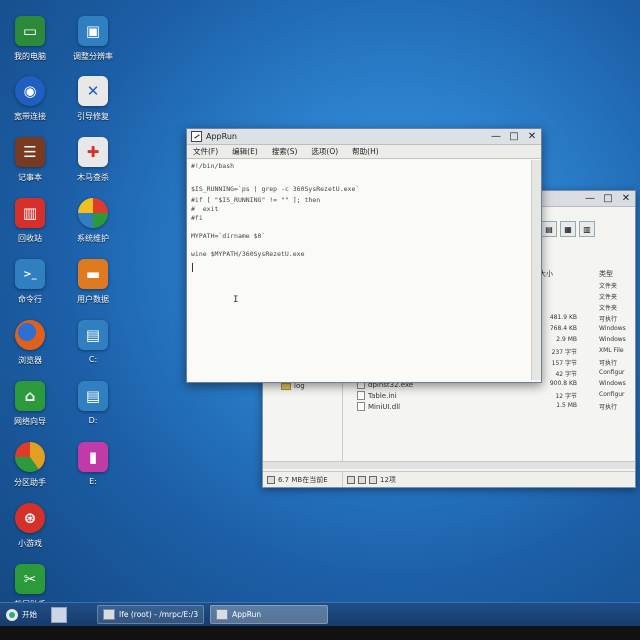 Image resolution: width=640 pixels, height=640 pixels. I want to click on start-label: 开始, so click(29, 614).